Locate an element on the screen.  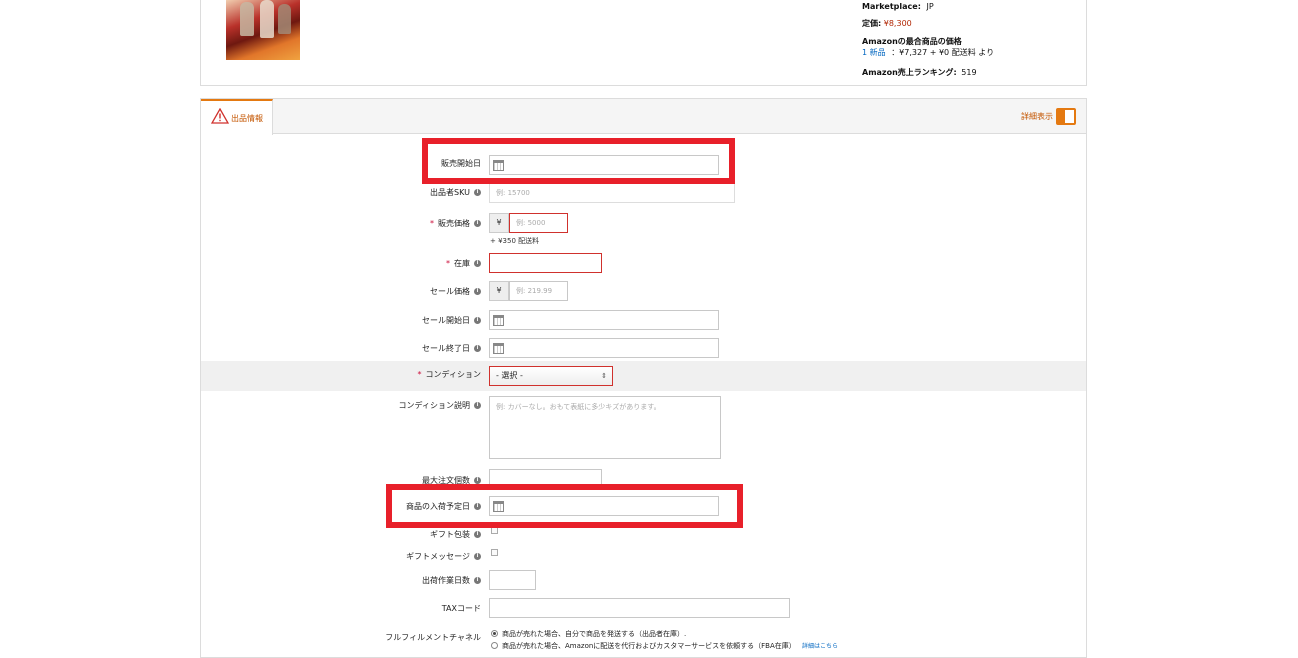
sales-rank-line: Amazon売上ランキング: 519 is located at coordinates (919, 72).